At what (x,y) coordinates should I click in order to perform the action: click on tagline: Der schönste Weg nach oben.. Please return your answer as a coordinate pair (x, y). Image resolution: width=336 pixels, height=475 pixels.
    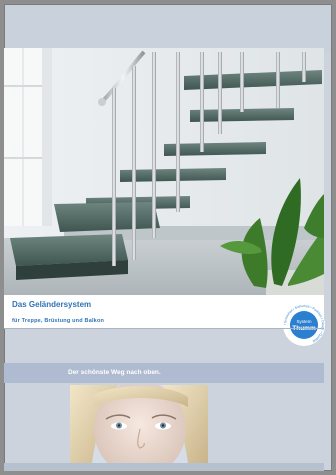
    Looking at the image, I should click on (114, 372).